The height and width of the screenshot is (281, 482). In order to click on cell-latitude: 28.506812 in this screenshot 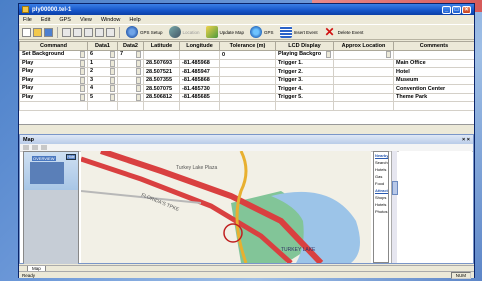, I will do `click(161, 97)`.